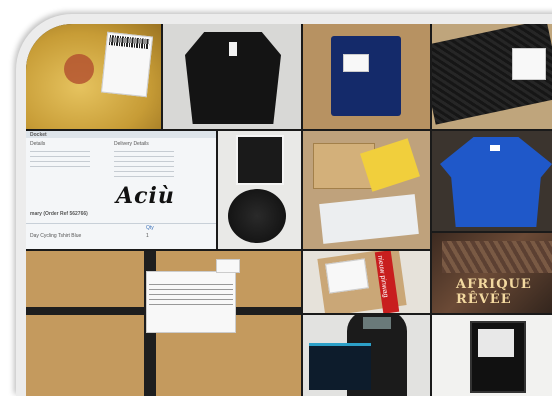 This screenshot has width=552, height=396. I want to click on details-lines, so click(60, 161).